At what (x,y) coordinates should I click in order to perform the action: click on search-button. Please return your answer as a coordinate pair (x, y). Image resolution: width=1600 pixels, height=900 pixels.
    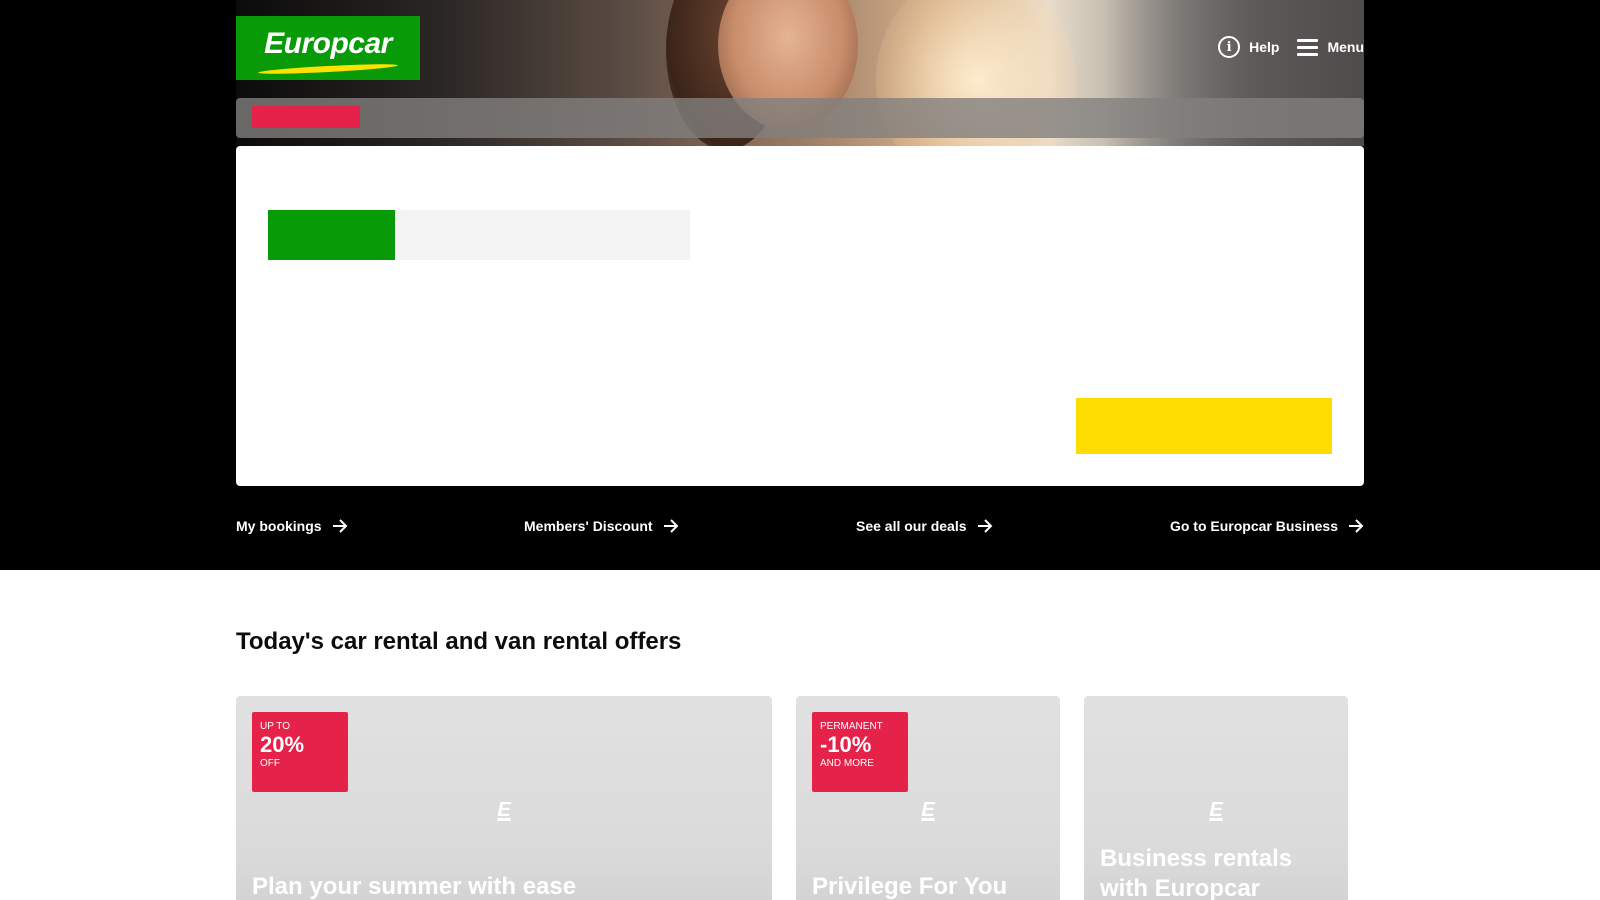
    Looking at the image, I should click on (1204, 426).